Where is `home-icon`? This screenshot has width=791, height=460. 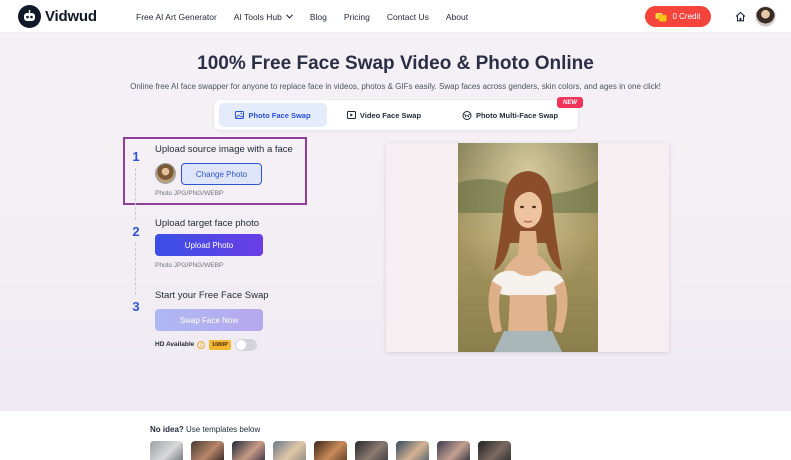 home-icon is located at coordinates (740, 16).